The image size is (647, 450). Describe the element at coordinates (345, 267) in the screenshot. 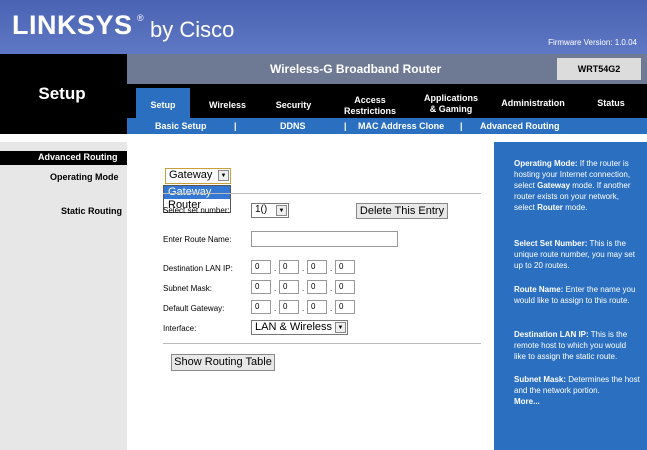

I see `dest-ip-octet-4: 0` at that location.